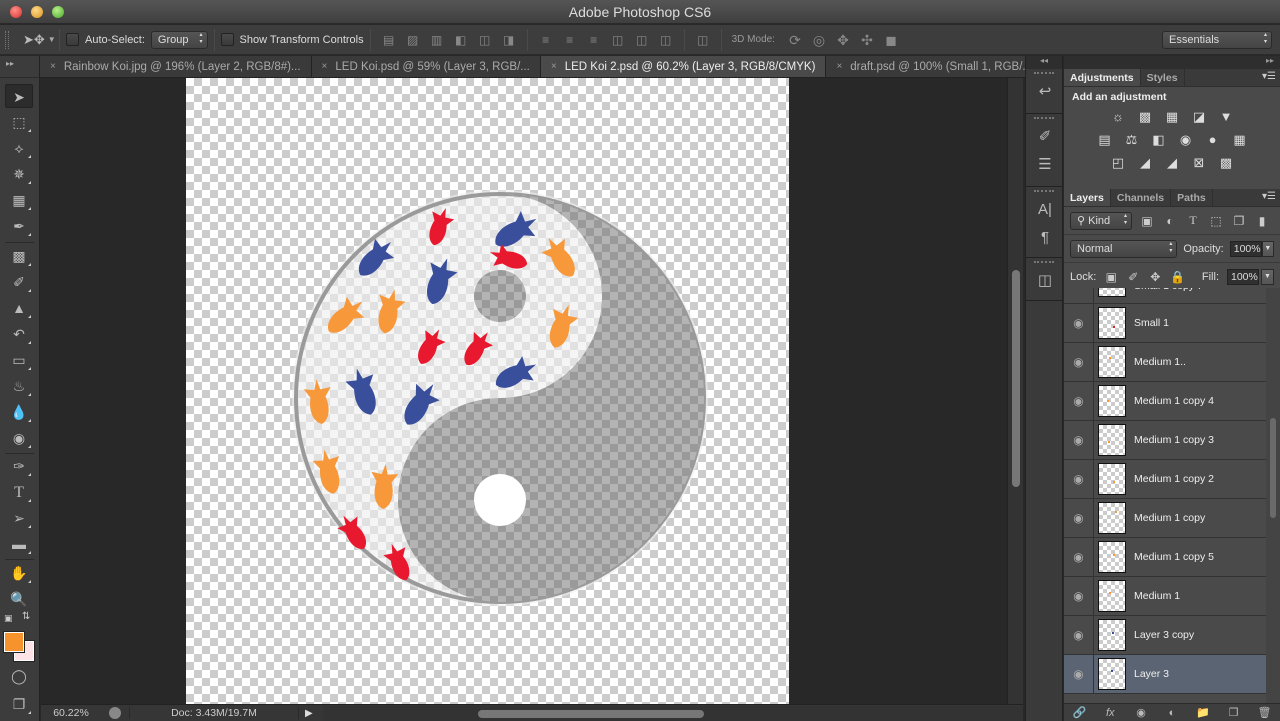  I want to click on horizontal-scroll-thumb, so click(591, 713).